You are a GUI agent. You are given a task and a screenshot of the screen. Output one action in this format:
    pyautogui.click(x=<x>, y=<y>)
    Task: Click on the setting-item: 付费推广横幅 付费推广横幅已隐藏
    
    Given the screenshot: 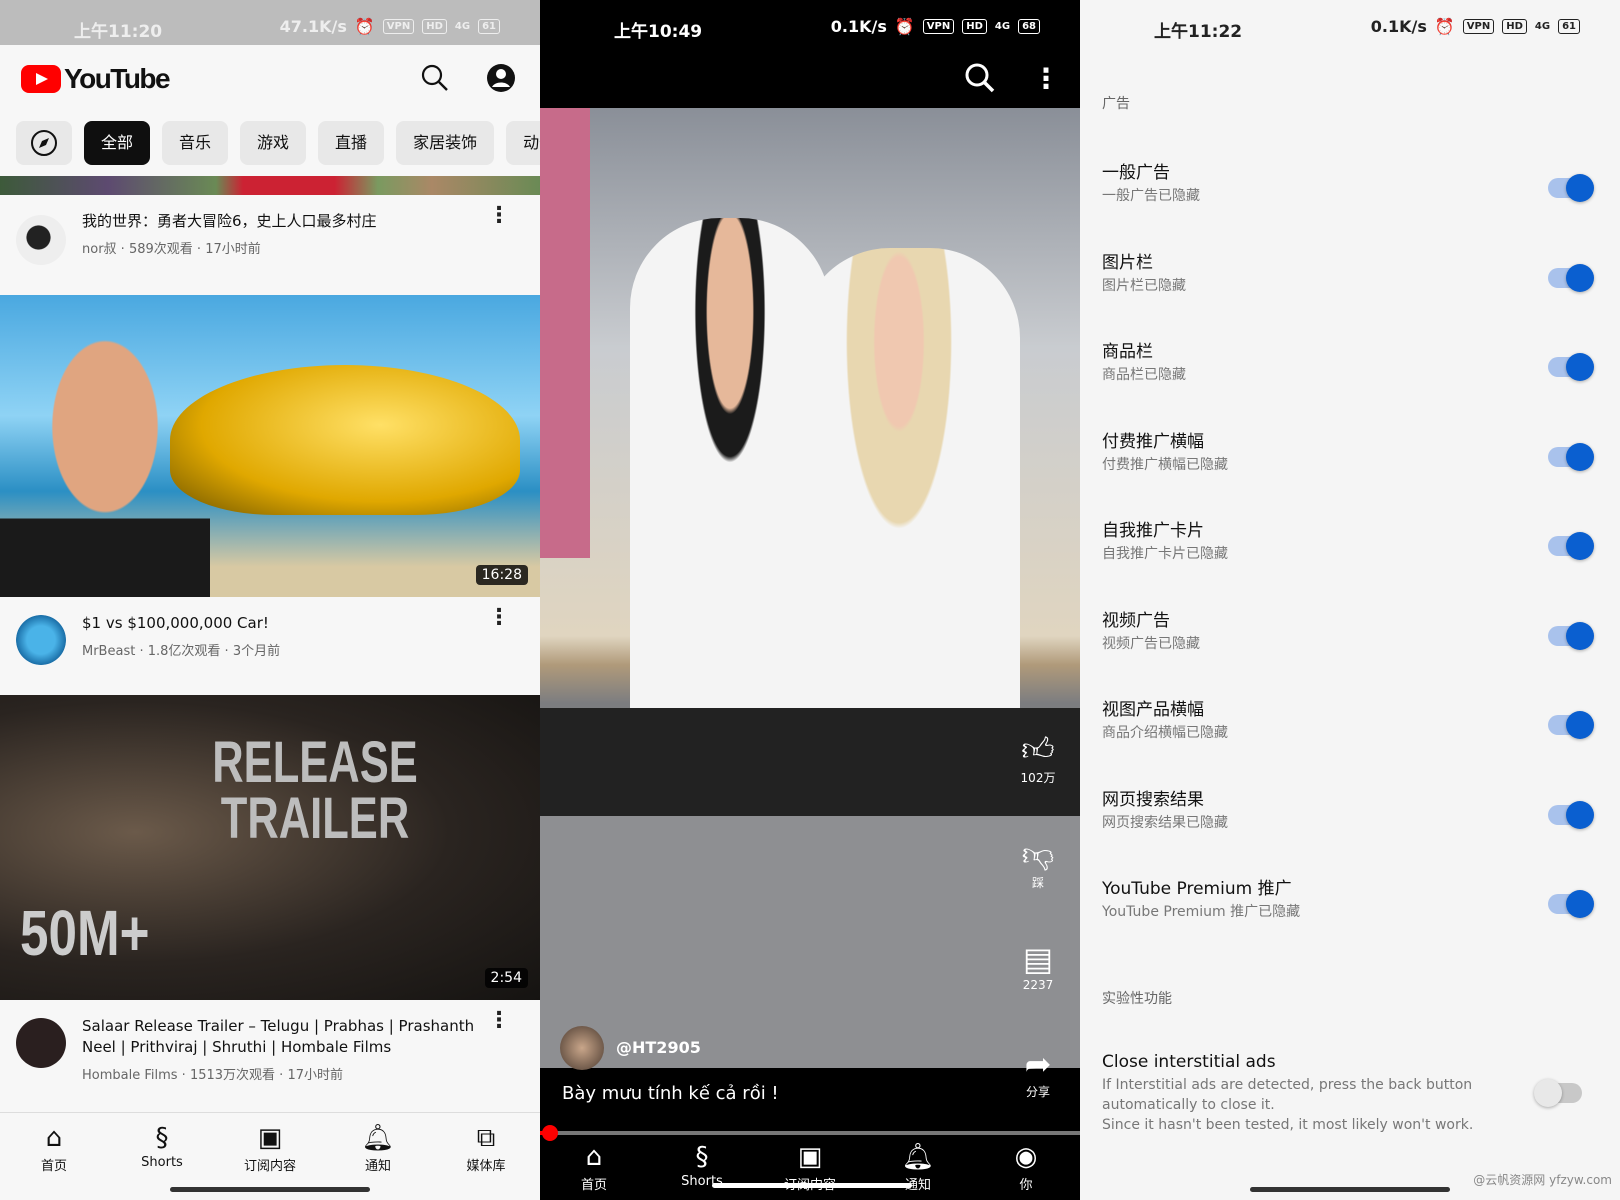 What is the action you would take?
    pyautogui.click(x=1361, y=451)
    